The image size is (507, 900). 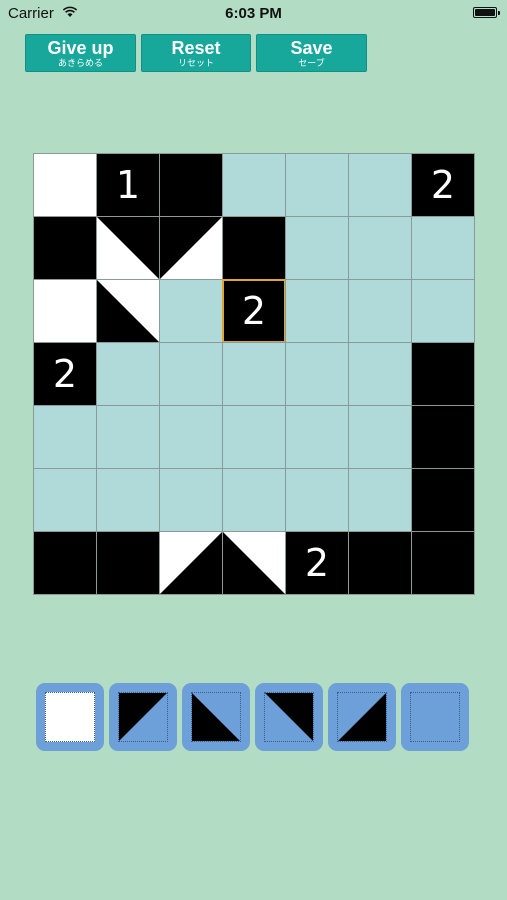 What do you see at coordinates (80, 48) in the screenshot?
I see `give-up-label: Give up` at bounding box center [80, 48].